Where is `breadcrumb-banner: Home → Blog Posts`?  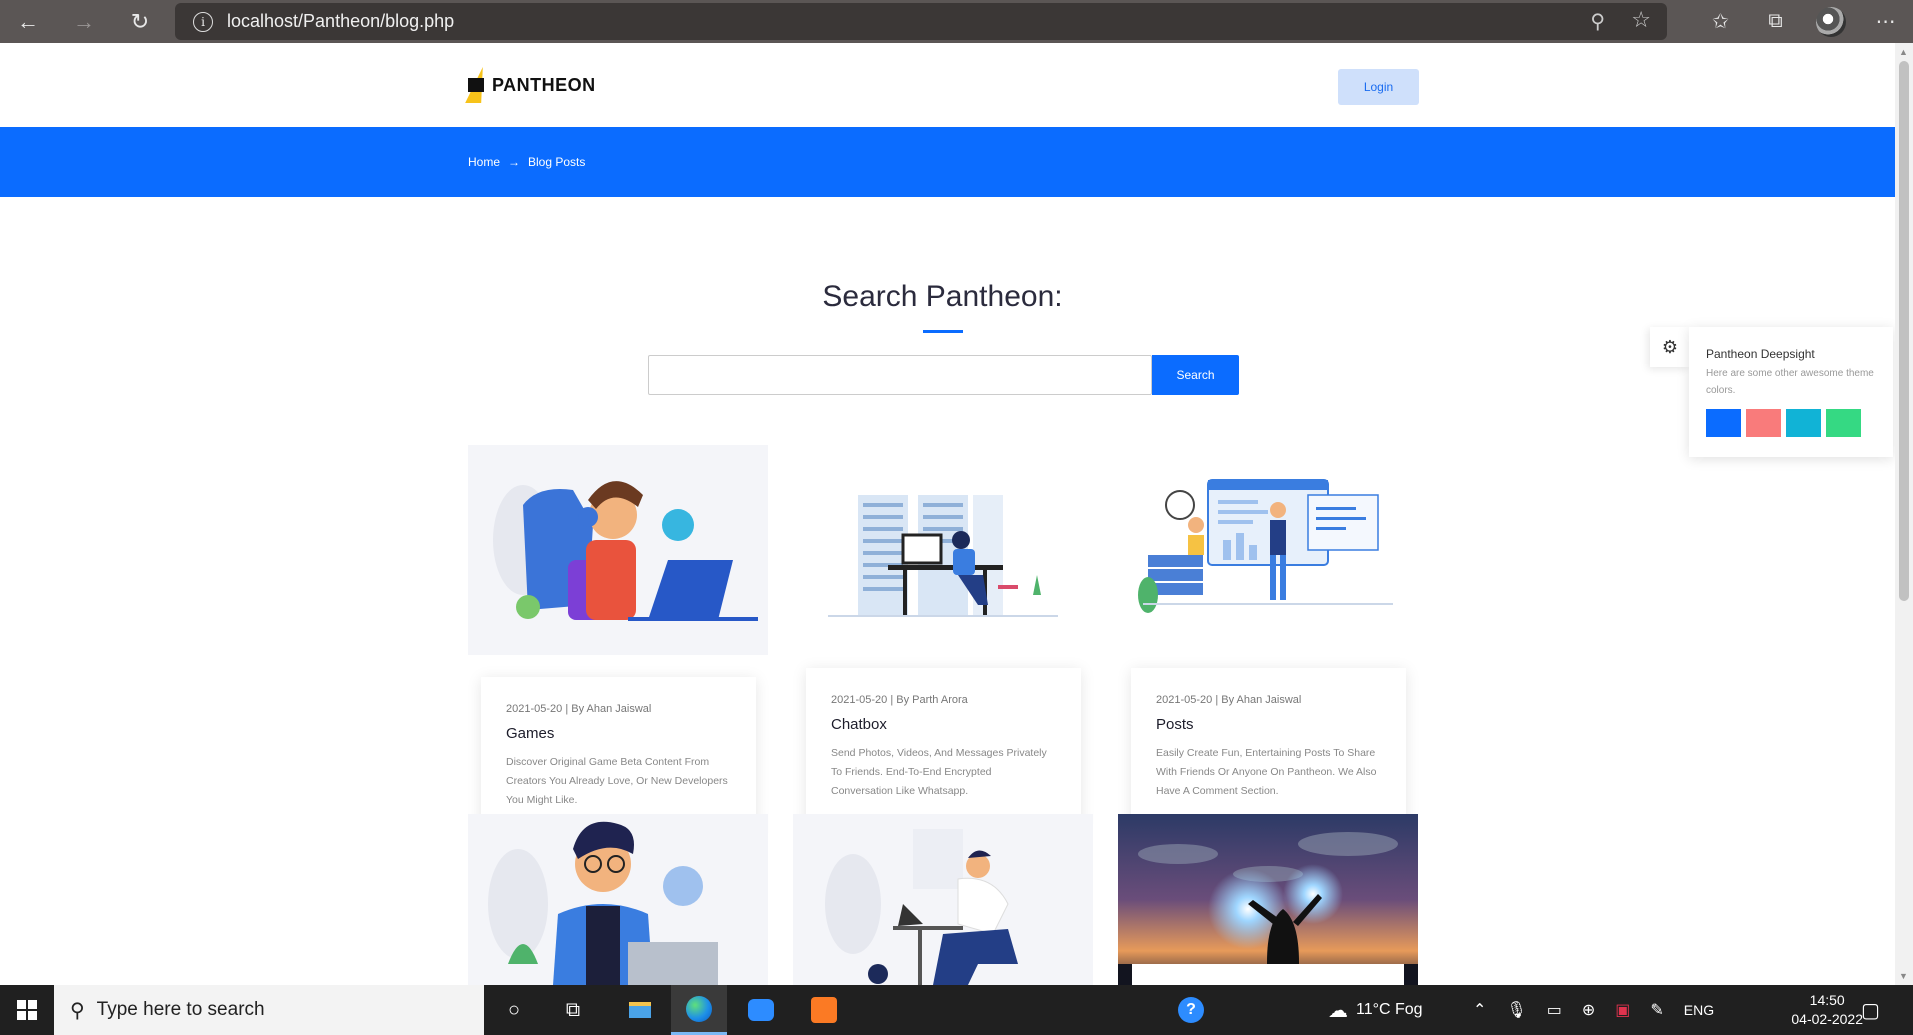 breadcrumb-banner: Home → Blog Posts is located at coordinates (947, 162).